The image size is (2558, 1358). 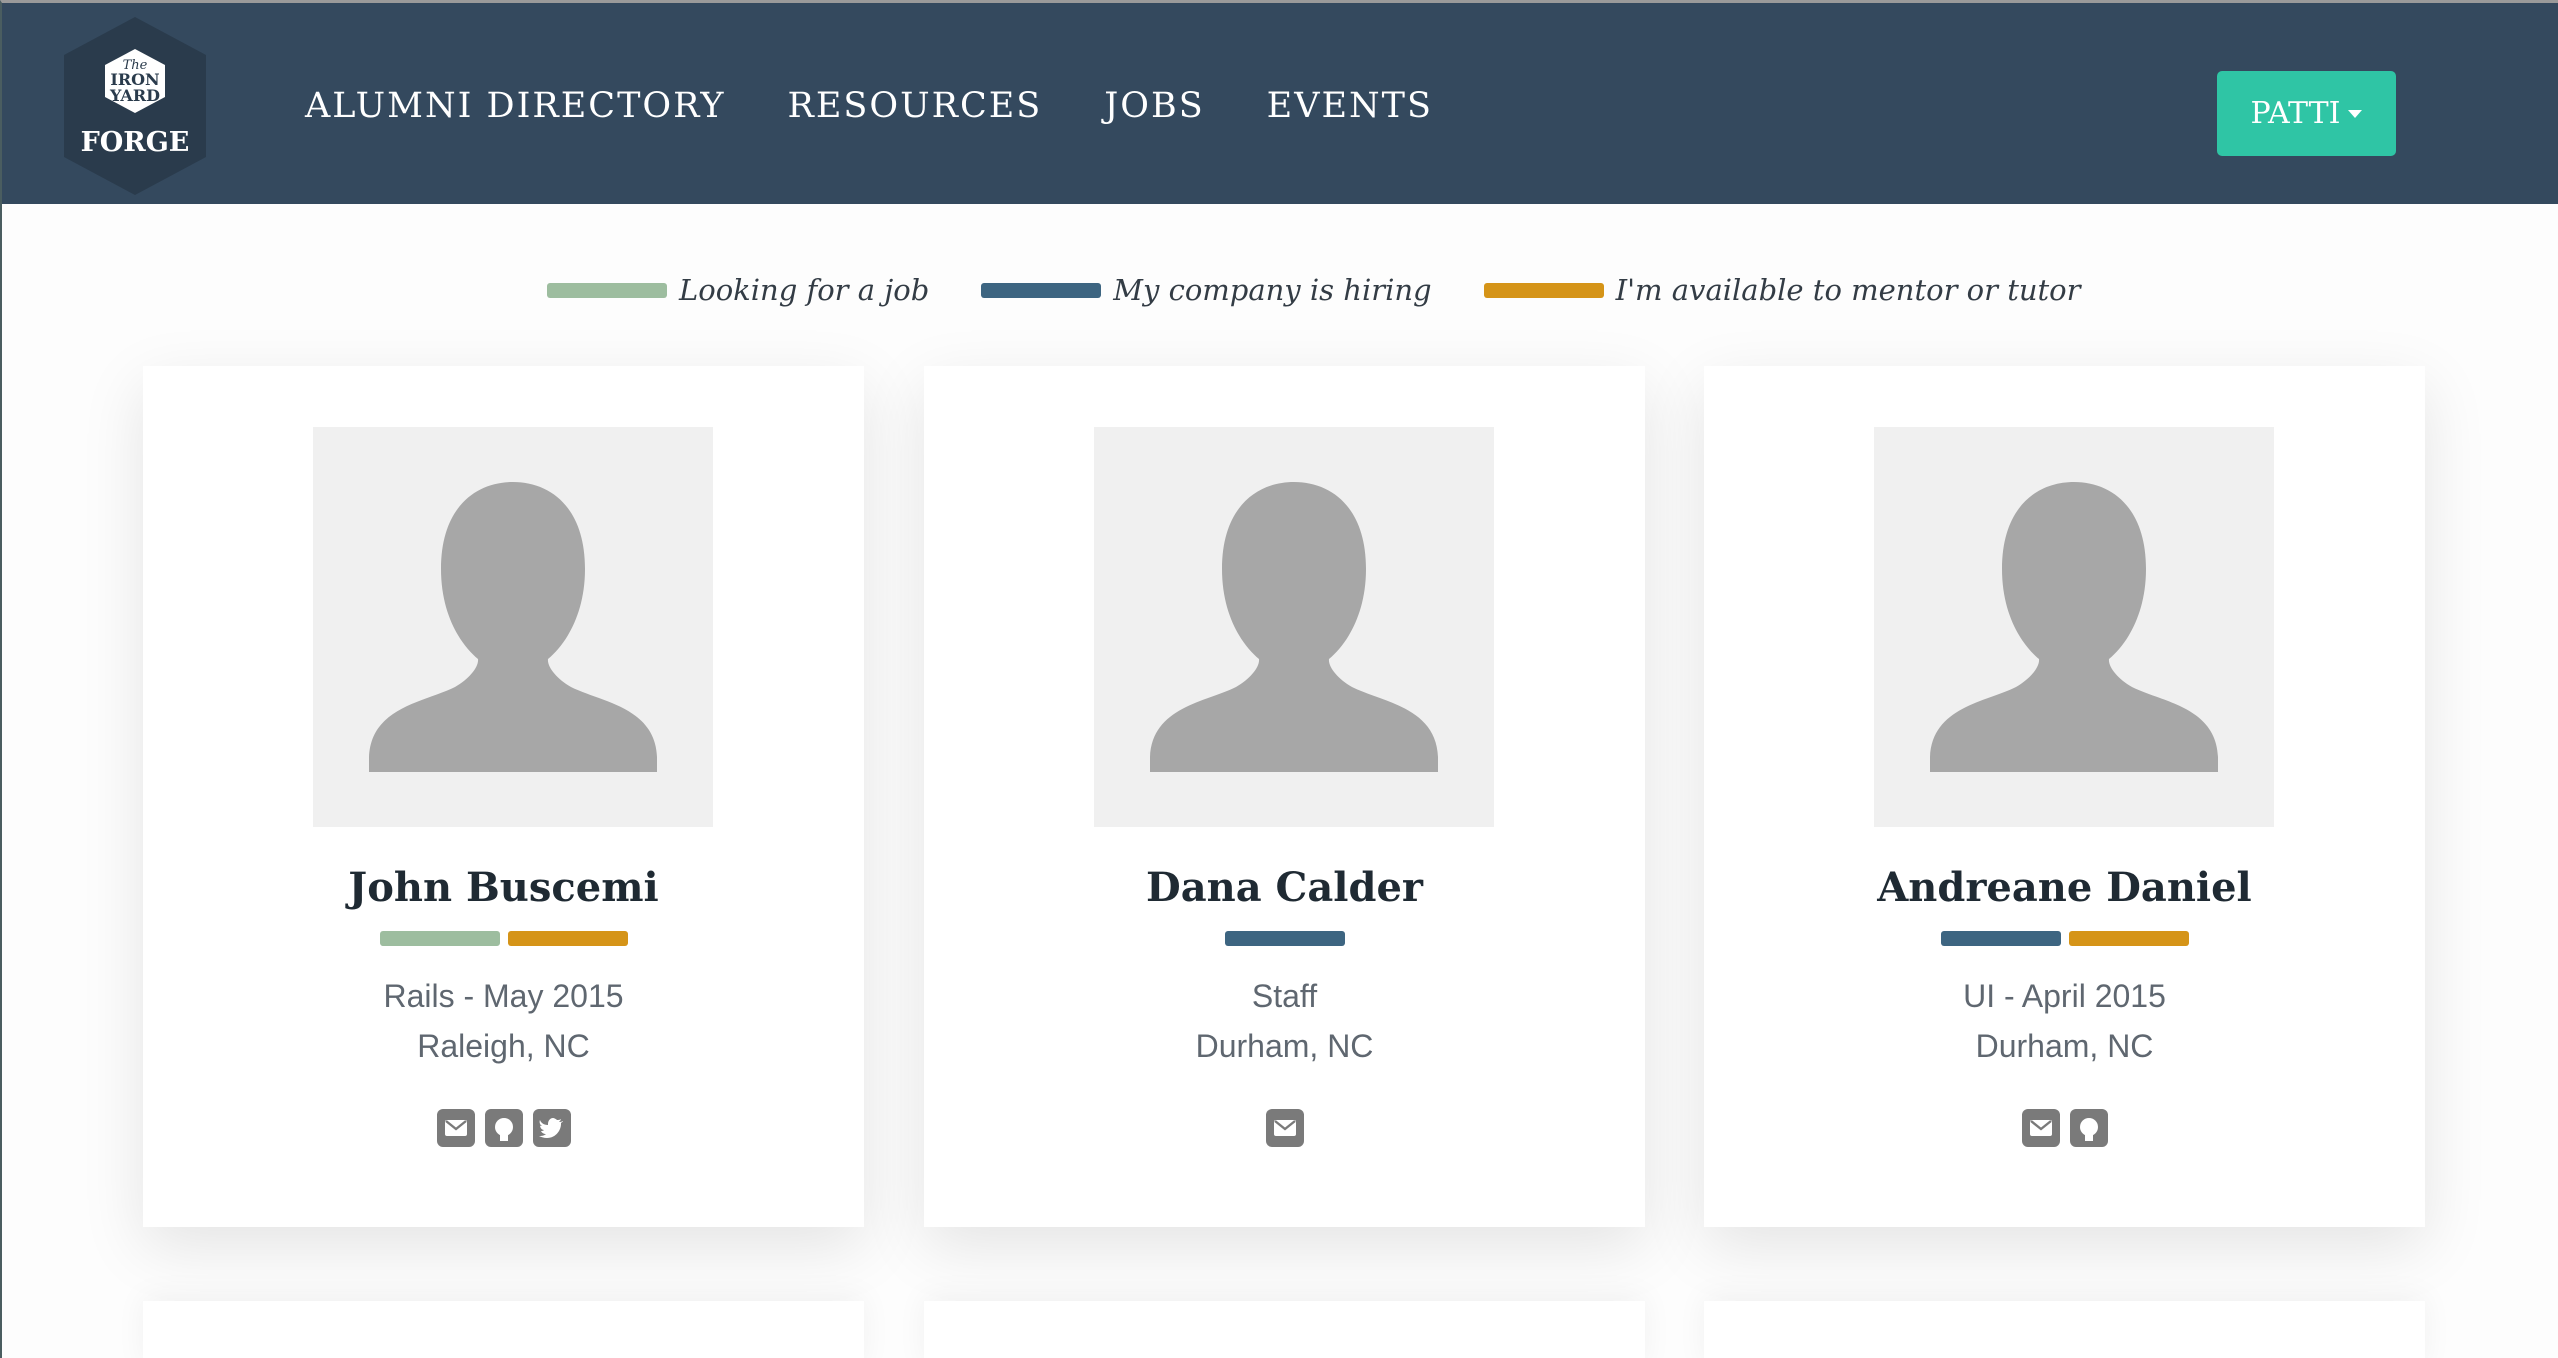 What do you see at coordinates (134, 95) in the screenshot?
I see `svg-text: YARD` at bounding box center [134, 95].